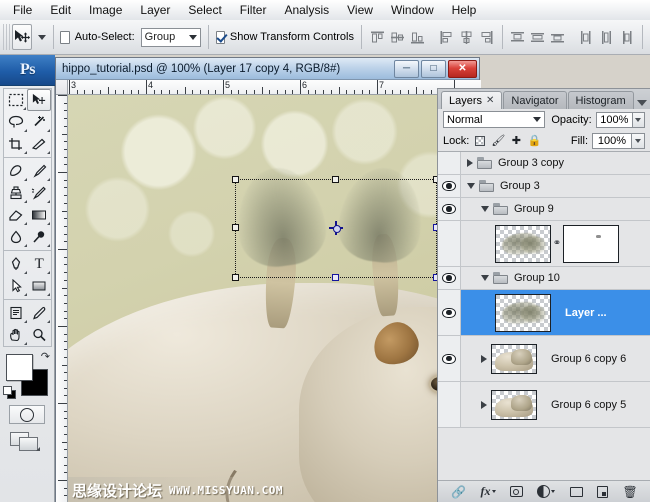  What do you see at coordinates (466, 37) in the screenshot?
I see `align-horizontal-centers-icon` at bounding box center [466, 37].